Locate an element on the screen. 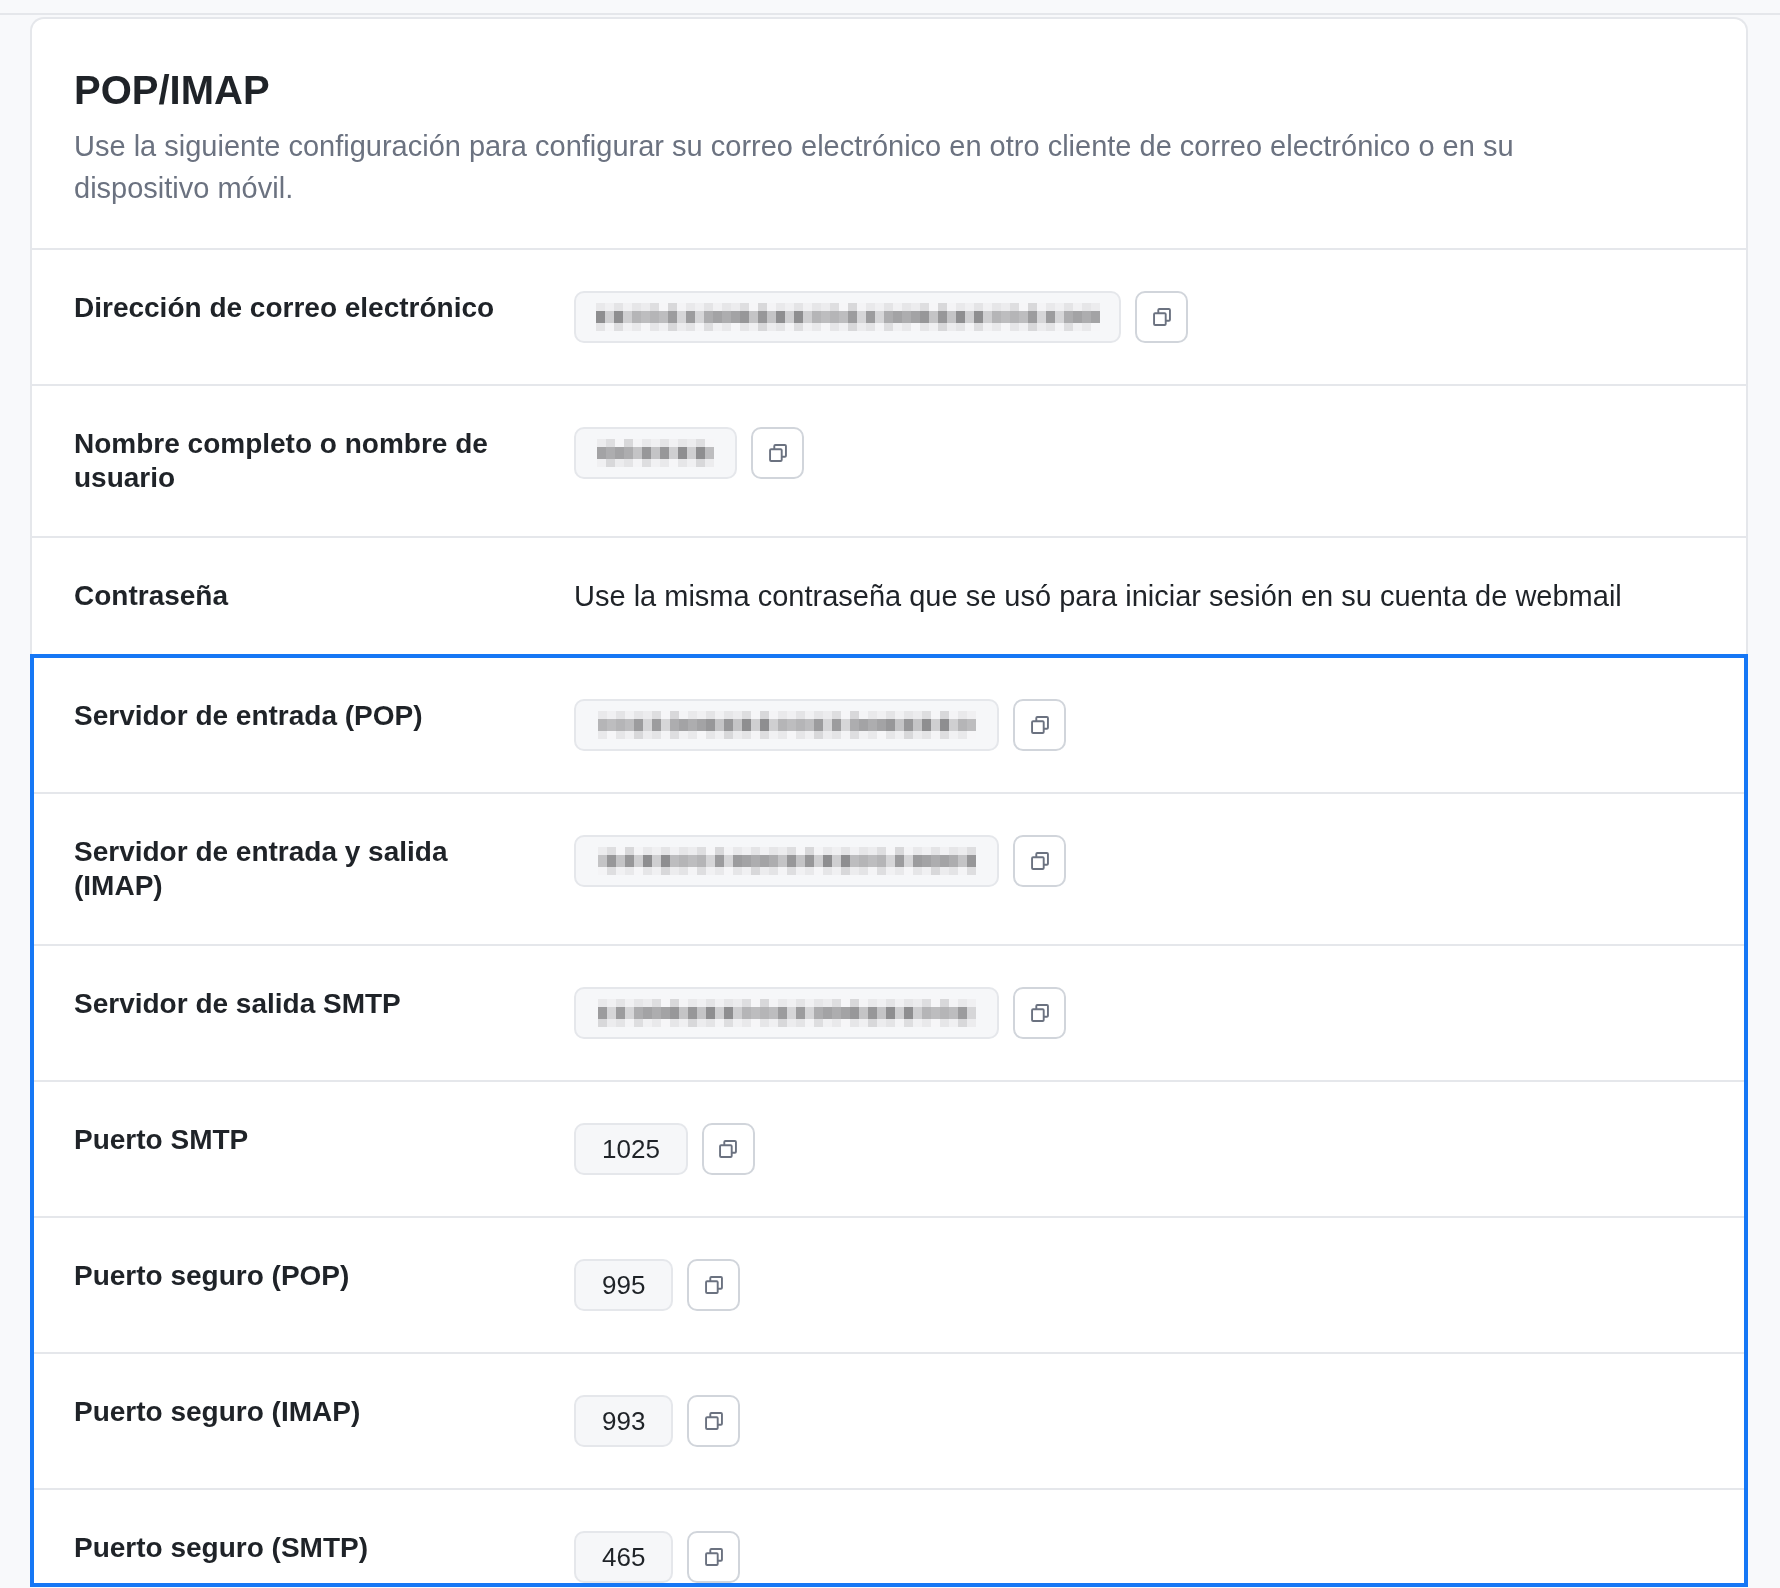 This screenshot has width=1780, height=1588. value-field: 465 is located at coordinates (624, 1557).